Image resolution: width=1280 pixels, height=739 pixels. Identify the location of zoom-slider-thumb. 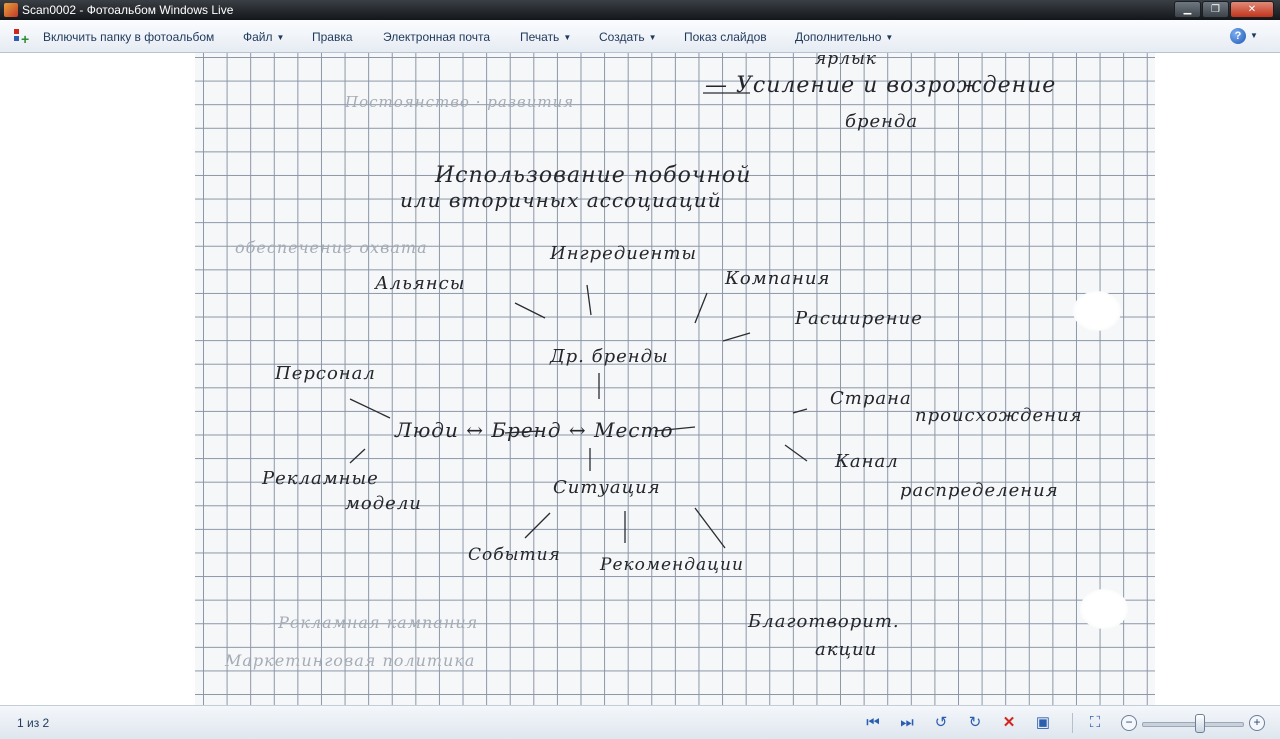
(1200, 723).